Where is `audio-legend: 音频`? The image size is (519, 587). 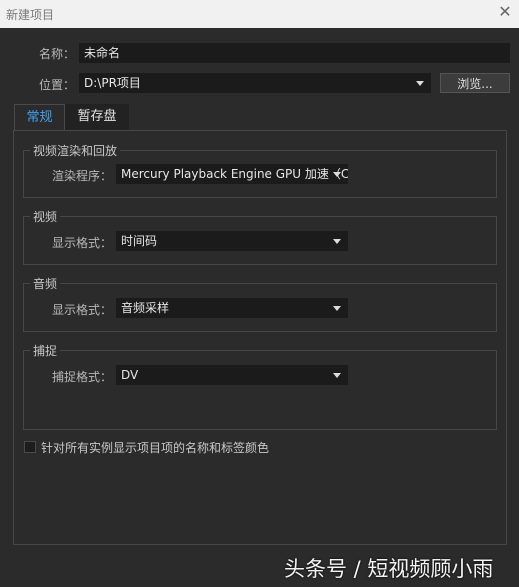
audio-legend: 音频 is located at coordinates (45, 283).